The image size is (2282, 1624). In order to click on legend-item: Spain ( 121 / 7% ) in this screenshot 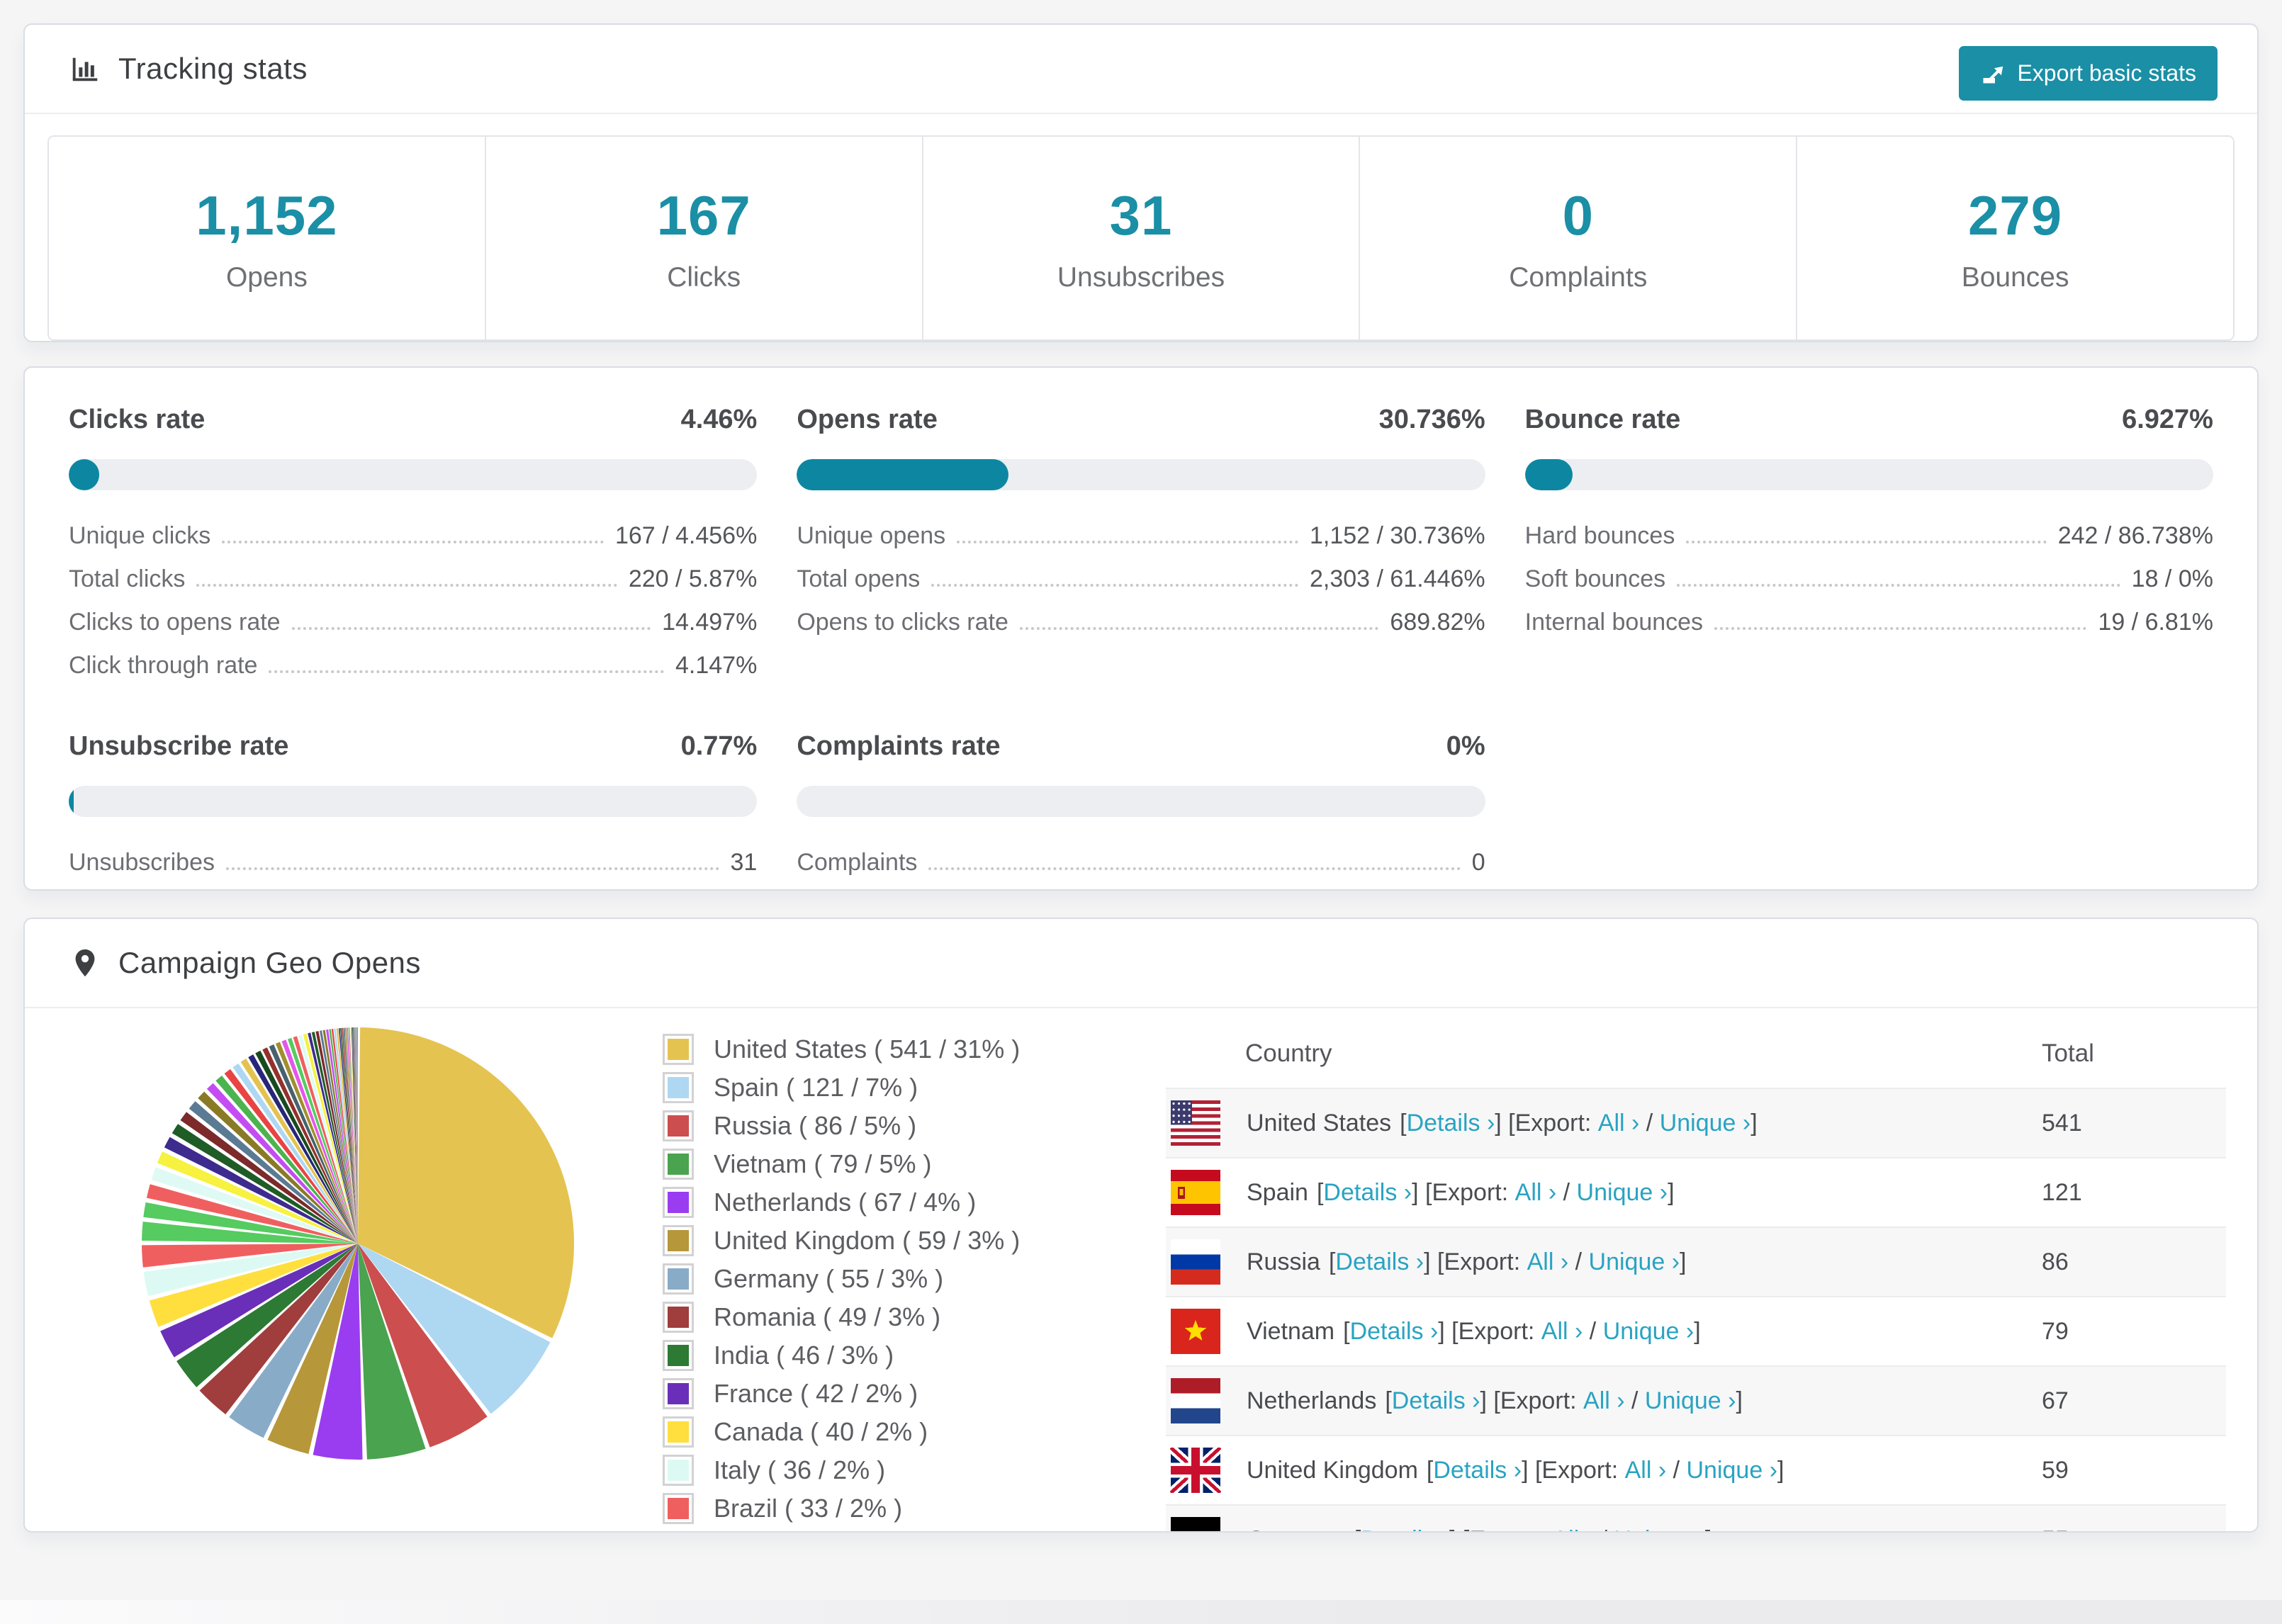, I will do `click(915, 1087)`.